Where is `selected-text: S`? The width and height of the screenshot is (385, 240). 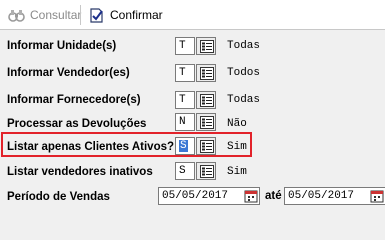 selected-text: S is located at coordinates (183, 146).